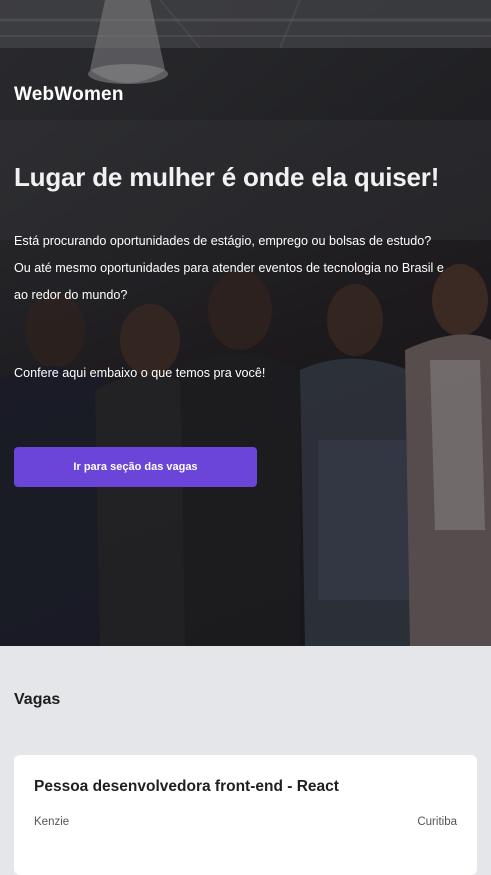 The width and height of the screenshot is (491, 875). What do you see at coordinates (135, 467) in the screenshot?
I see `go-to-jobs-button: Ir para seção das vagas` at bounding box center [135, 467].